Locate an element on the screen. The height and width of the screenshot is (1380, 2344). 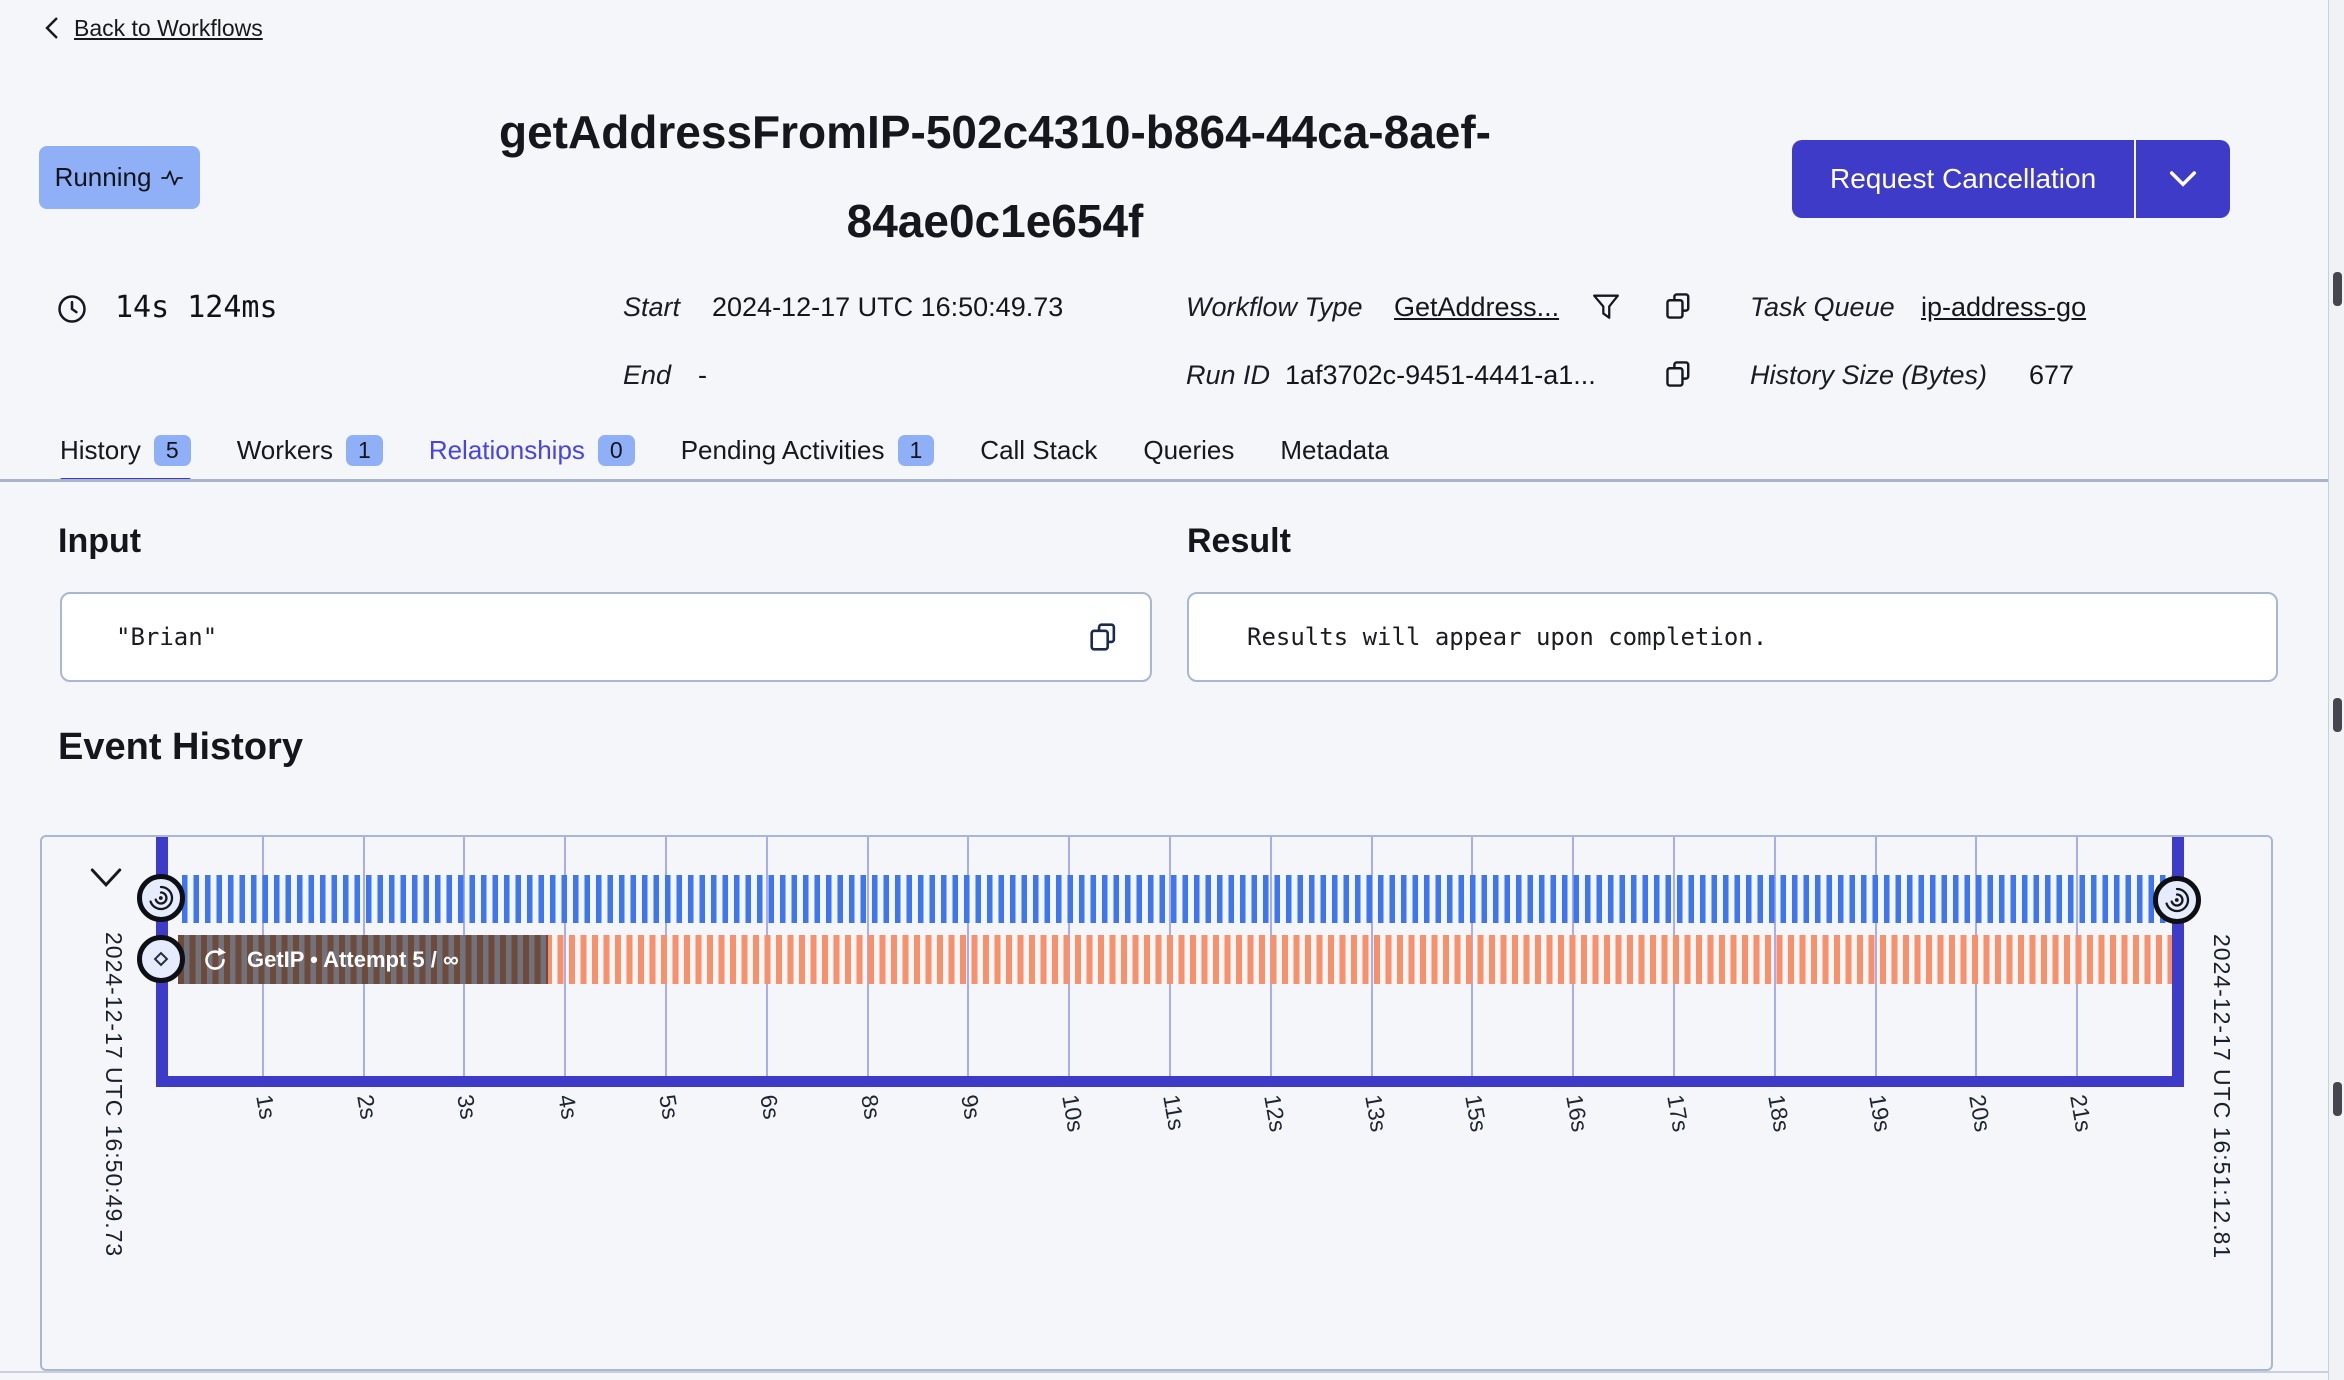
history-size-label: History Size (Bytes) is located at coordinates (1869, 375).